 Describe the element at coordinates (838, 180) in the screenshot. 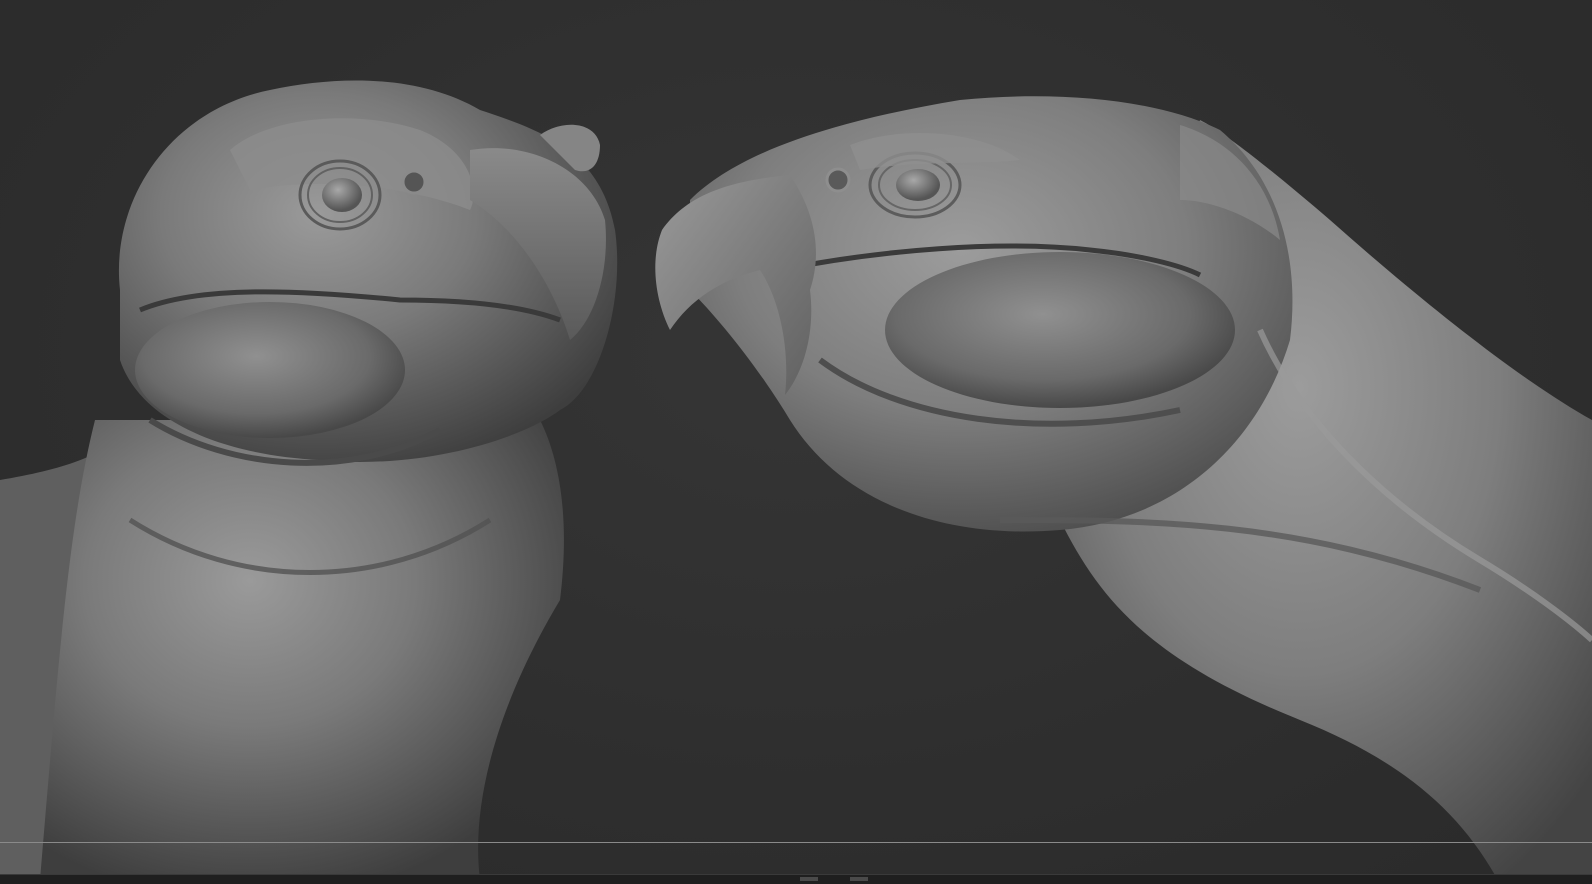

I see `side-nostril` at that location.